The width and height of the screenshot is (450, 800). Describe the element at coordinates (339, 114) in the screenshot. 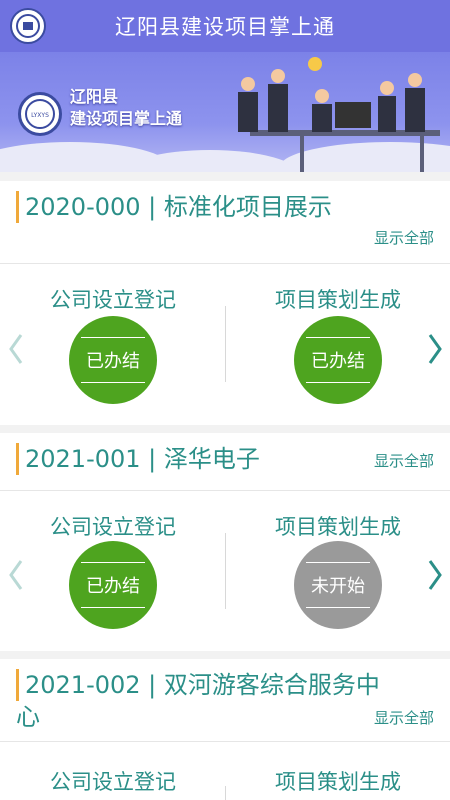

I see `team-illustration` at that location.